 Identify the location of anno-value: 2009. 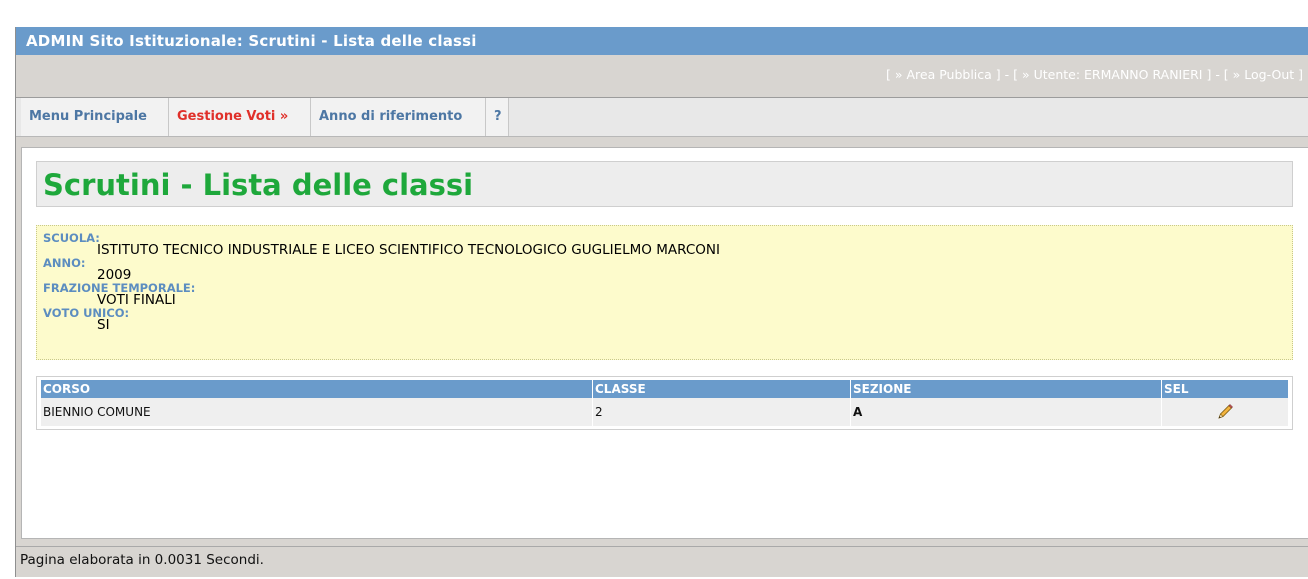
(114, 275).